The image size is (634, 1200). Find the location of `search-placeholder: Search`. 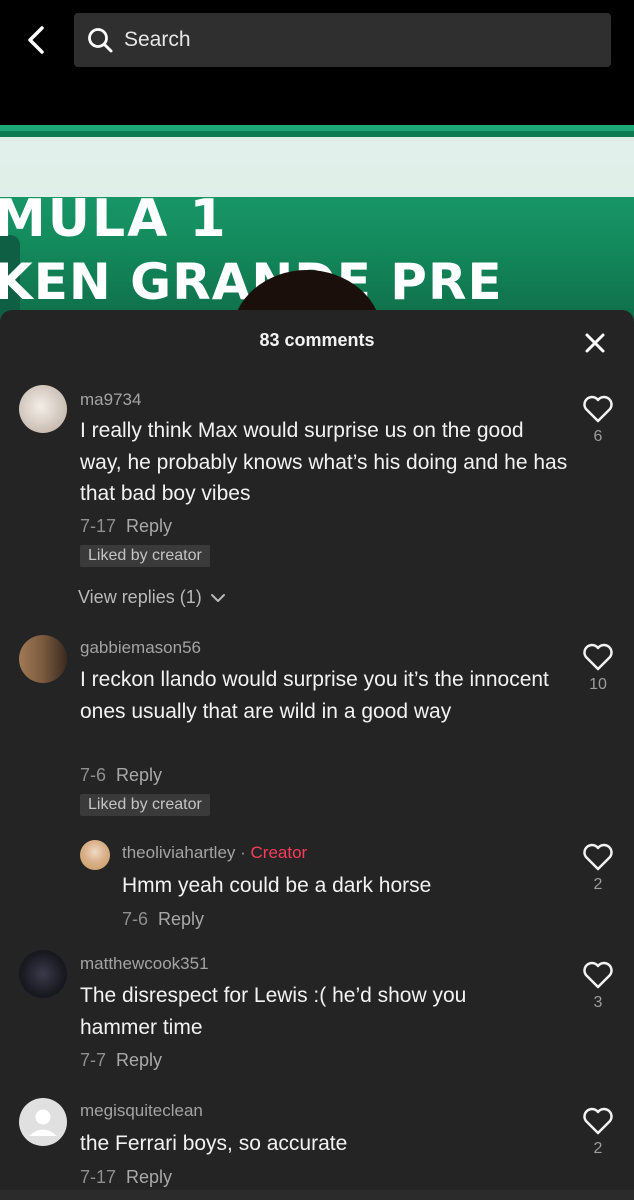

search-placeholder: Search is located at coordinates (157, 39).